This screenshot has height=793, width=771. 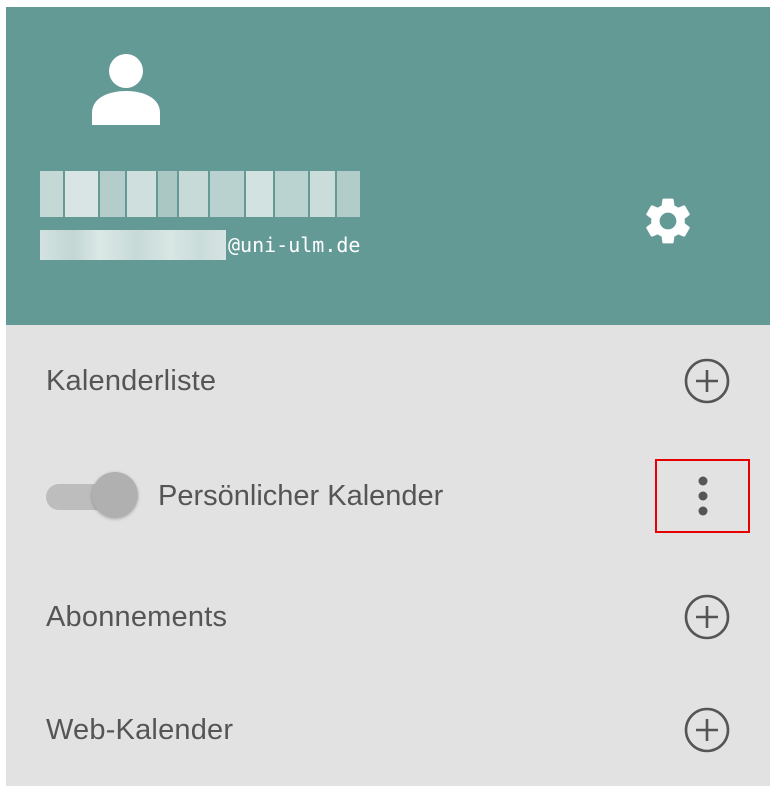 What do you see at coordinates (388, 381) in the screenshot?
I see `calendar-list-section: Kalenderliste` at bounding box center [388, 381].